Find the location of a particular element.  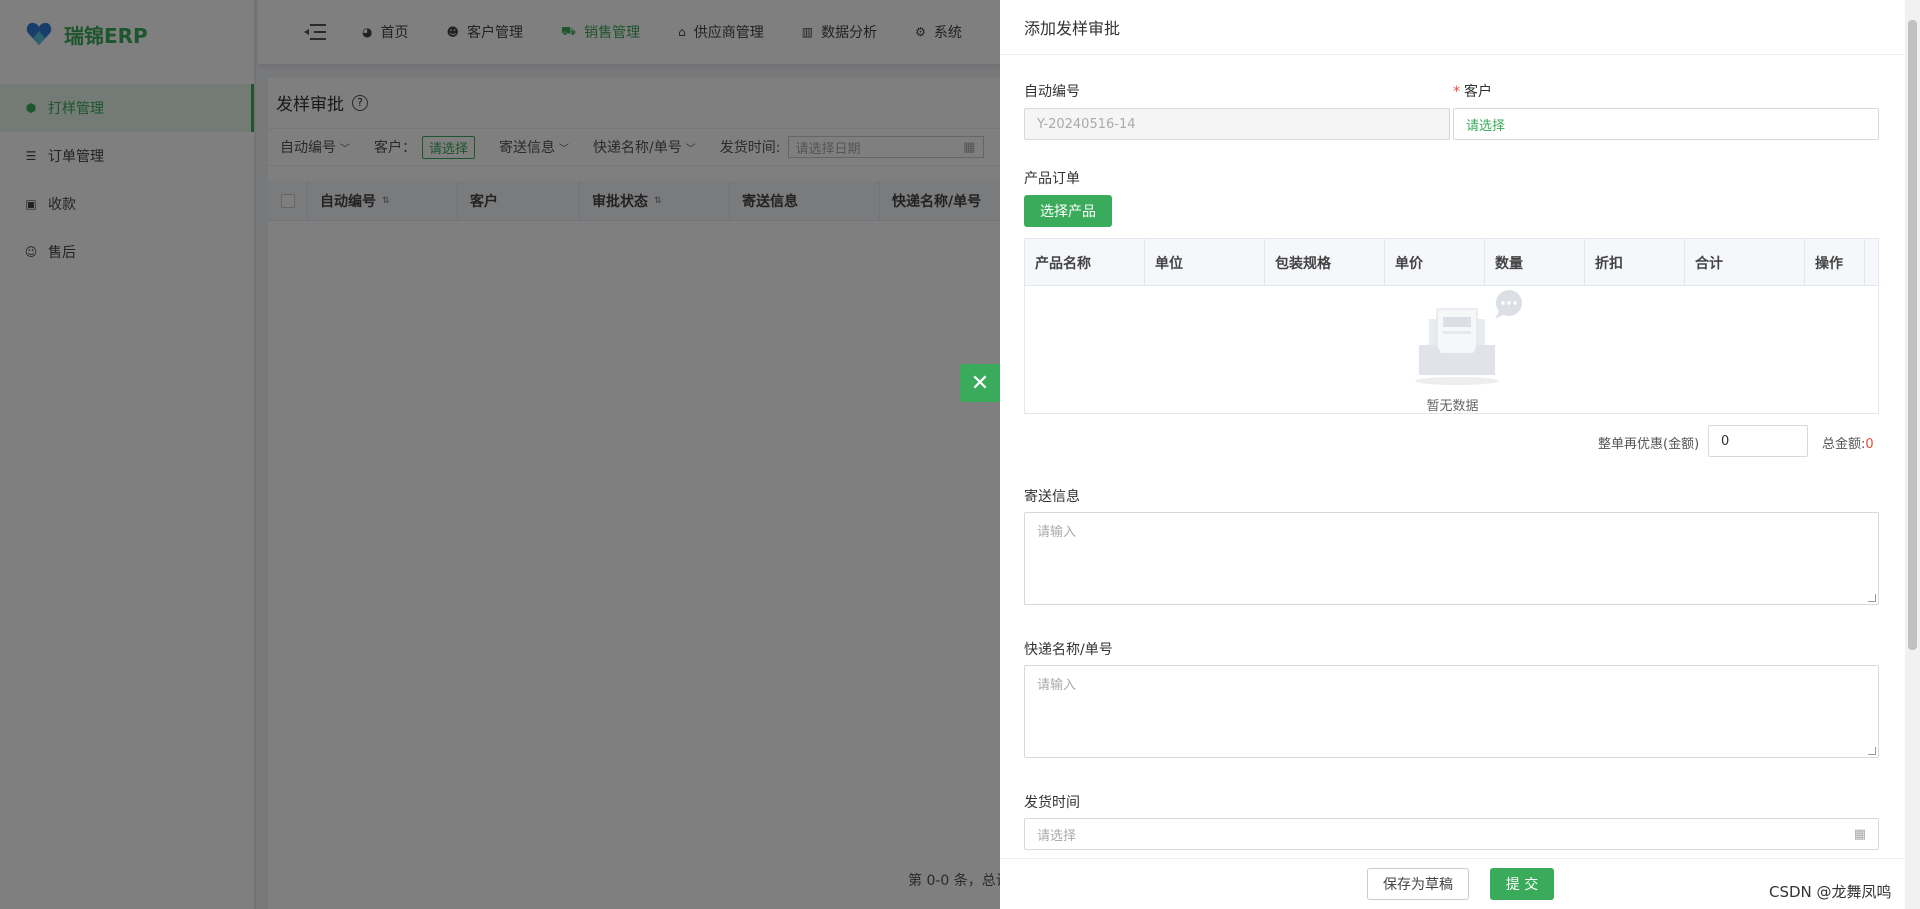

close-icon: ✕ is located at coordinates (980, 383).